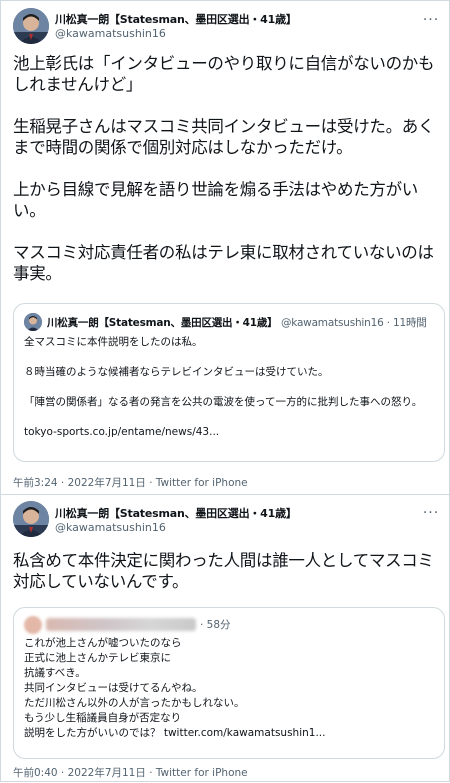  Describe the element at coordinates (33, 625) in the screenshot. I see `blurred-avatar` at that location.